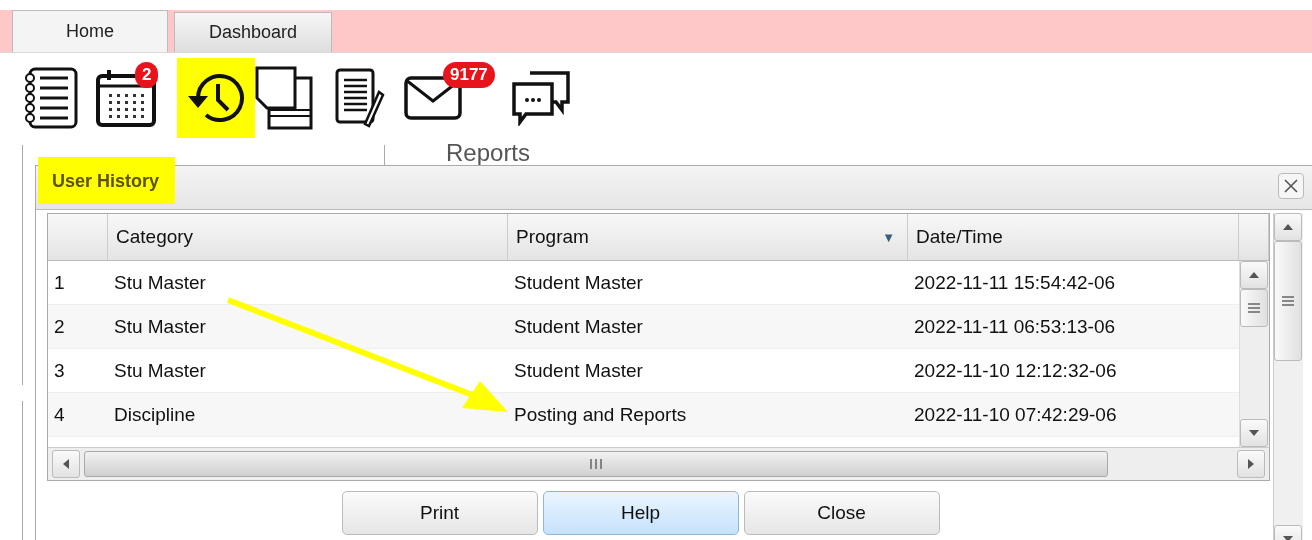 This screenshot has width=1312, height=540. I want to click on table-cell-text: 2022-11-10 07:42:29-06, so click(1015, 414).